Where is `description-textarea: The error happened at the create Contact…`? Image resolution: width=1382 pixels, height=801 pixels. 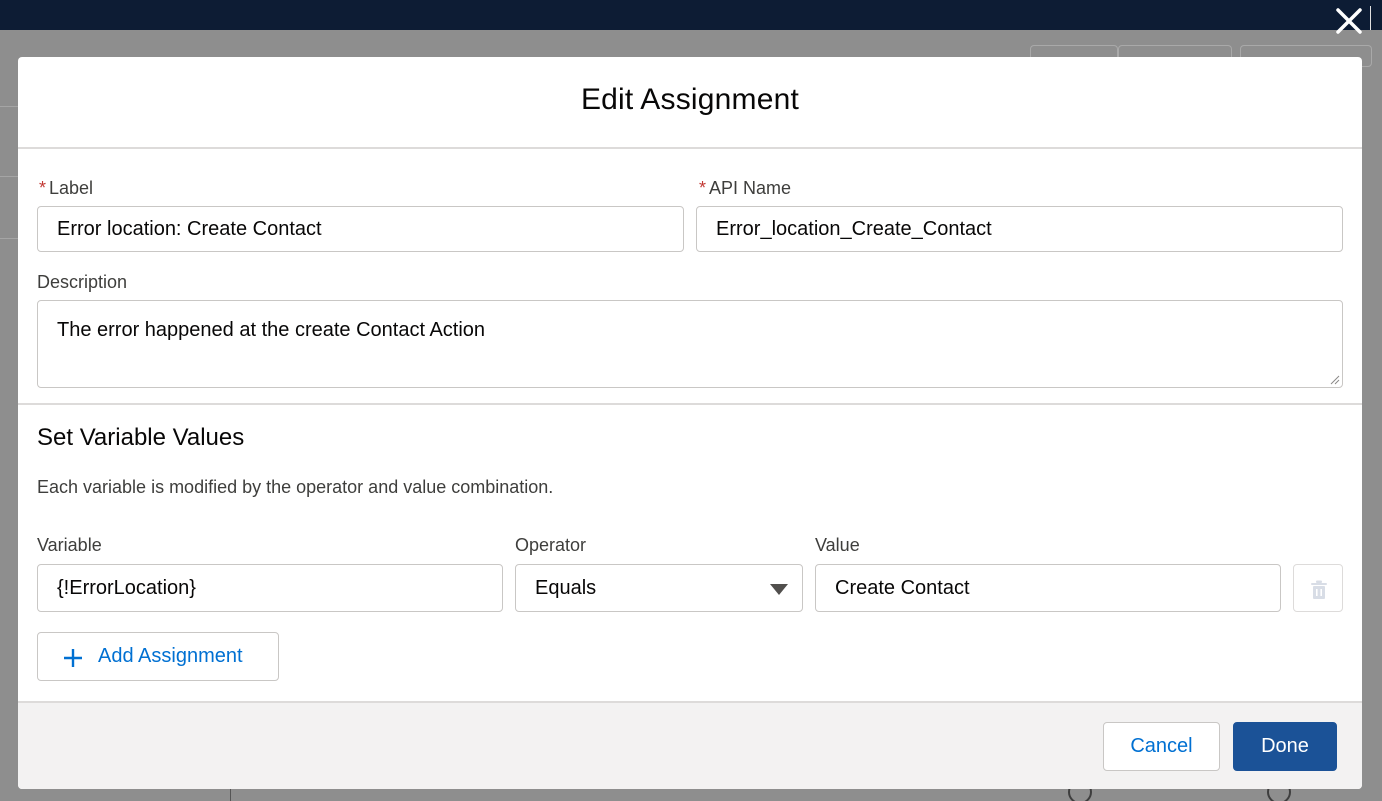 description-textarea: The error happened at the create Contact… is located at coordinates (690, 344).